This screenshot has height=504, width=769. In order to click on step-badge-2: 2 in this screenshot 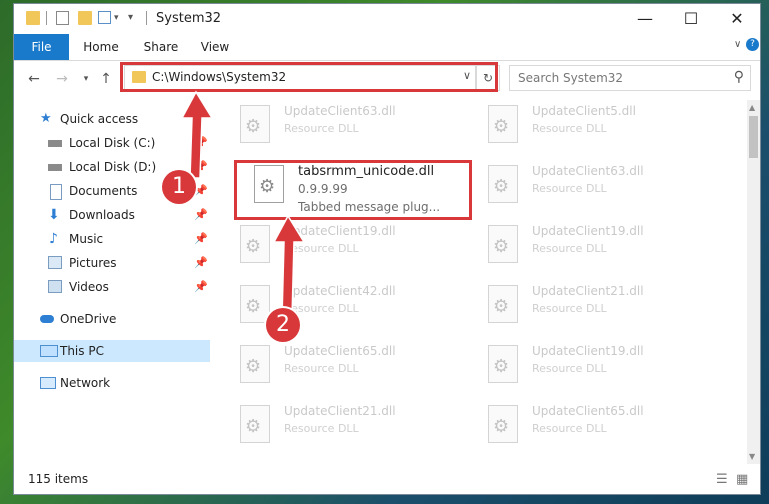, I will do `click(283, 325)`.